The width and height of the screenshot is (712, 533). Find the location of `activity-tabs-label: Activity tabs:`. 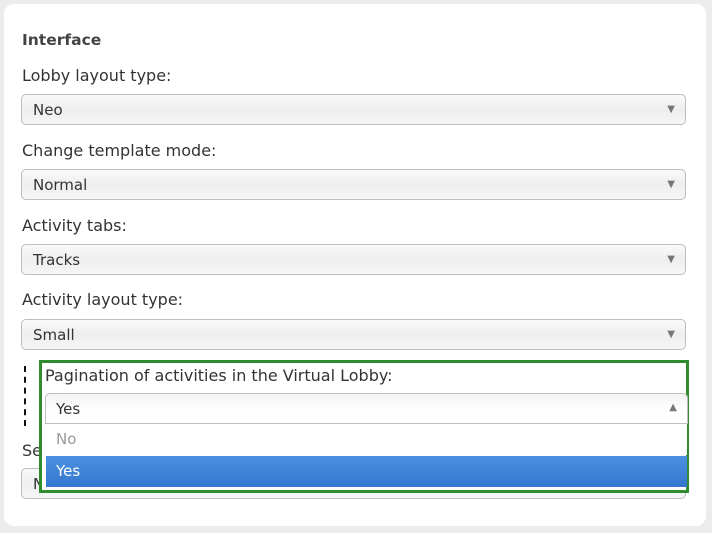

activity-tabs-label: Activity tabs: is located at coordinates (74, 225).